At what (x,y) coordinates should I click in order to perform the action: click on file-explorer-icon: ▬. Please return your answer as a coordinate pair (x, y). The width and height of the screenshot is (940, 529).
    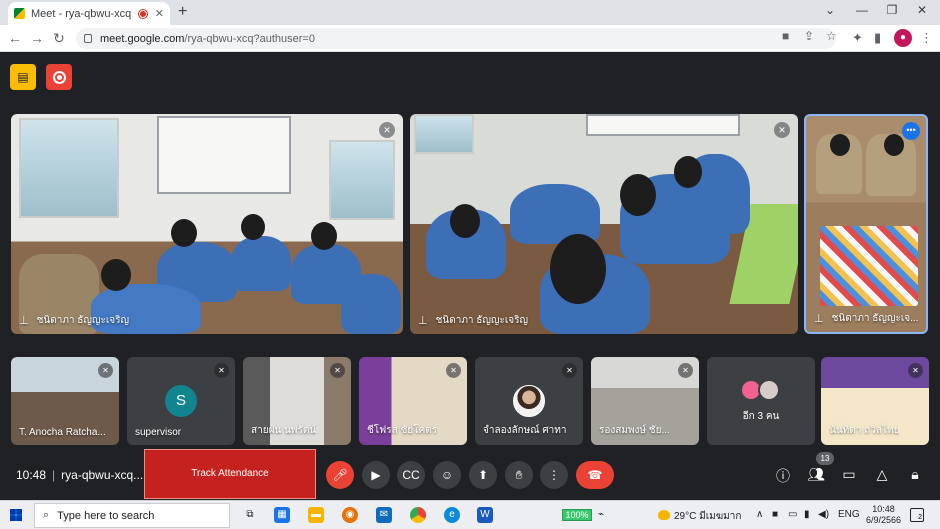
    Looking at the image, I should click on (316, 515).